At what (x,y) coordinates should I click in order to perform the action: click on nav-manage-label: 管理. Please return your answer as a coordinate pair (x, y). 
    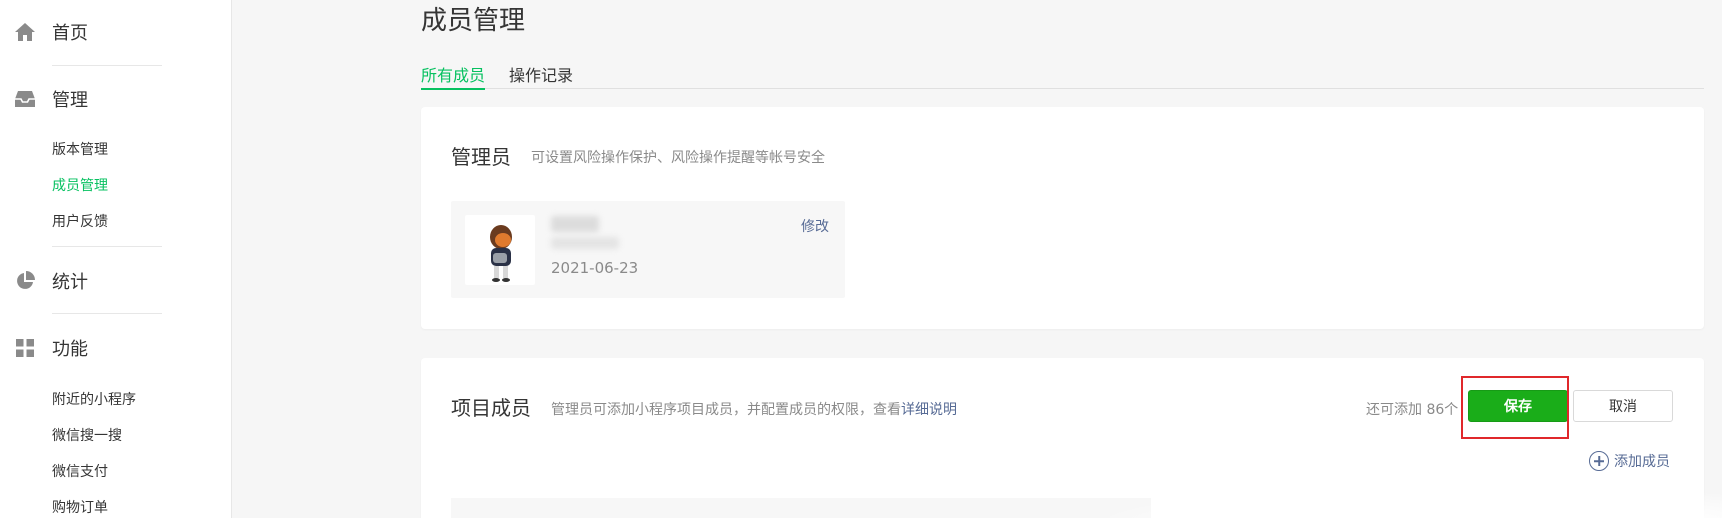
    Looking at the image, I should click on (70, 100).